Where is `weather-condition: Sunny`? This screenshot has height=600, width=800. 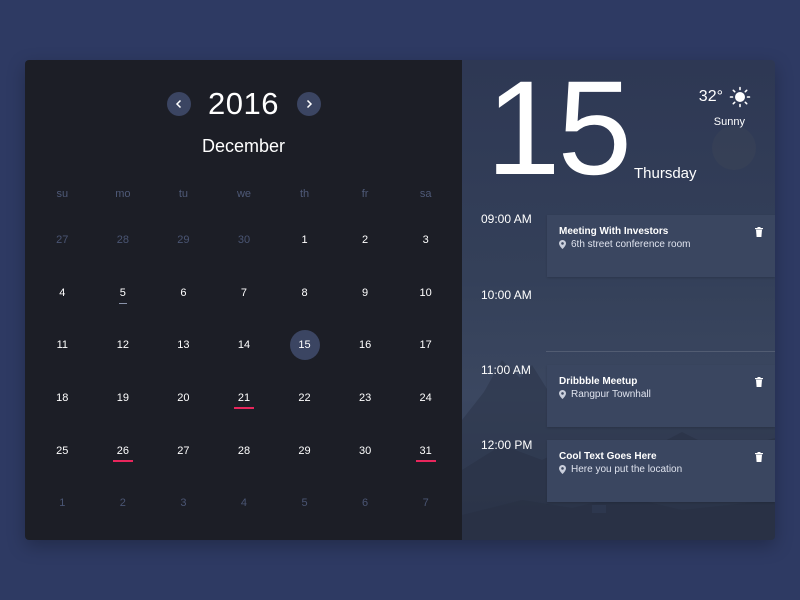
weather-condition: Sunny is located at coordinates (729, 122).